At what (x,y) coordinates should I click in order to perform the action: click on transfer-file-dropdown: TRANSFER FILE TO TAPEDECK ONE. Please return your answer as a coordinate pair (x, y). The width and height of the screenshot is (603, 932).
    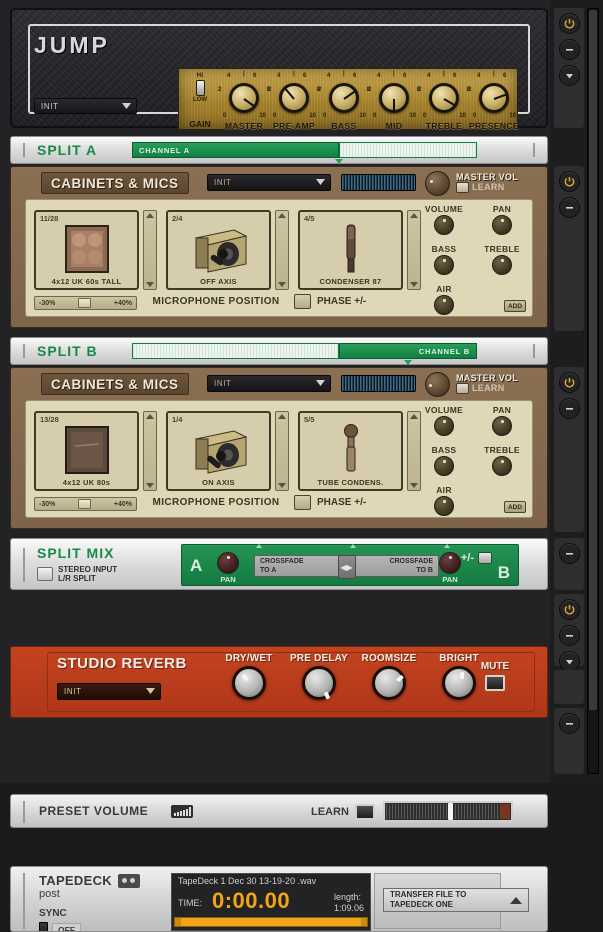
    Looking at the image, I should click on (456, 900).